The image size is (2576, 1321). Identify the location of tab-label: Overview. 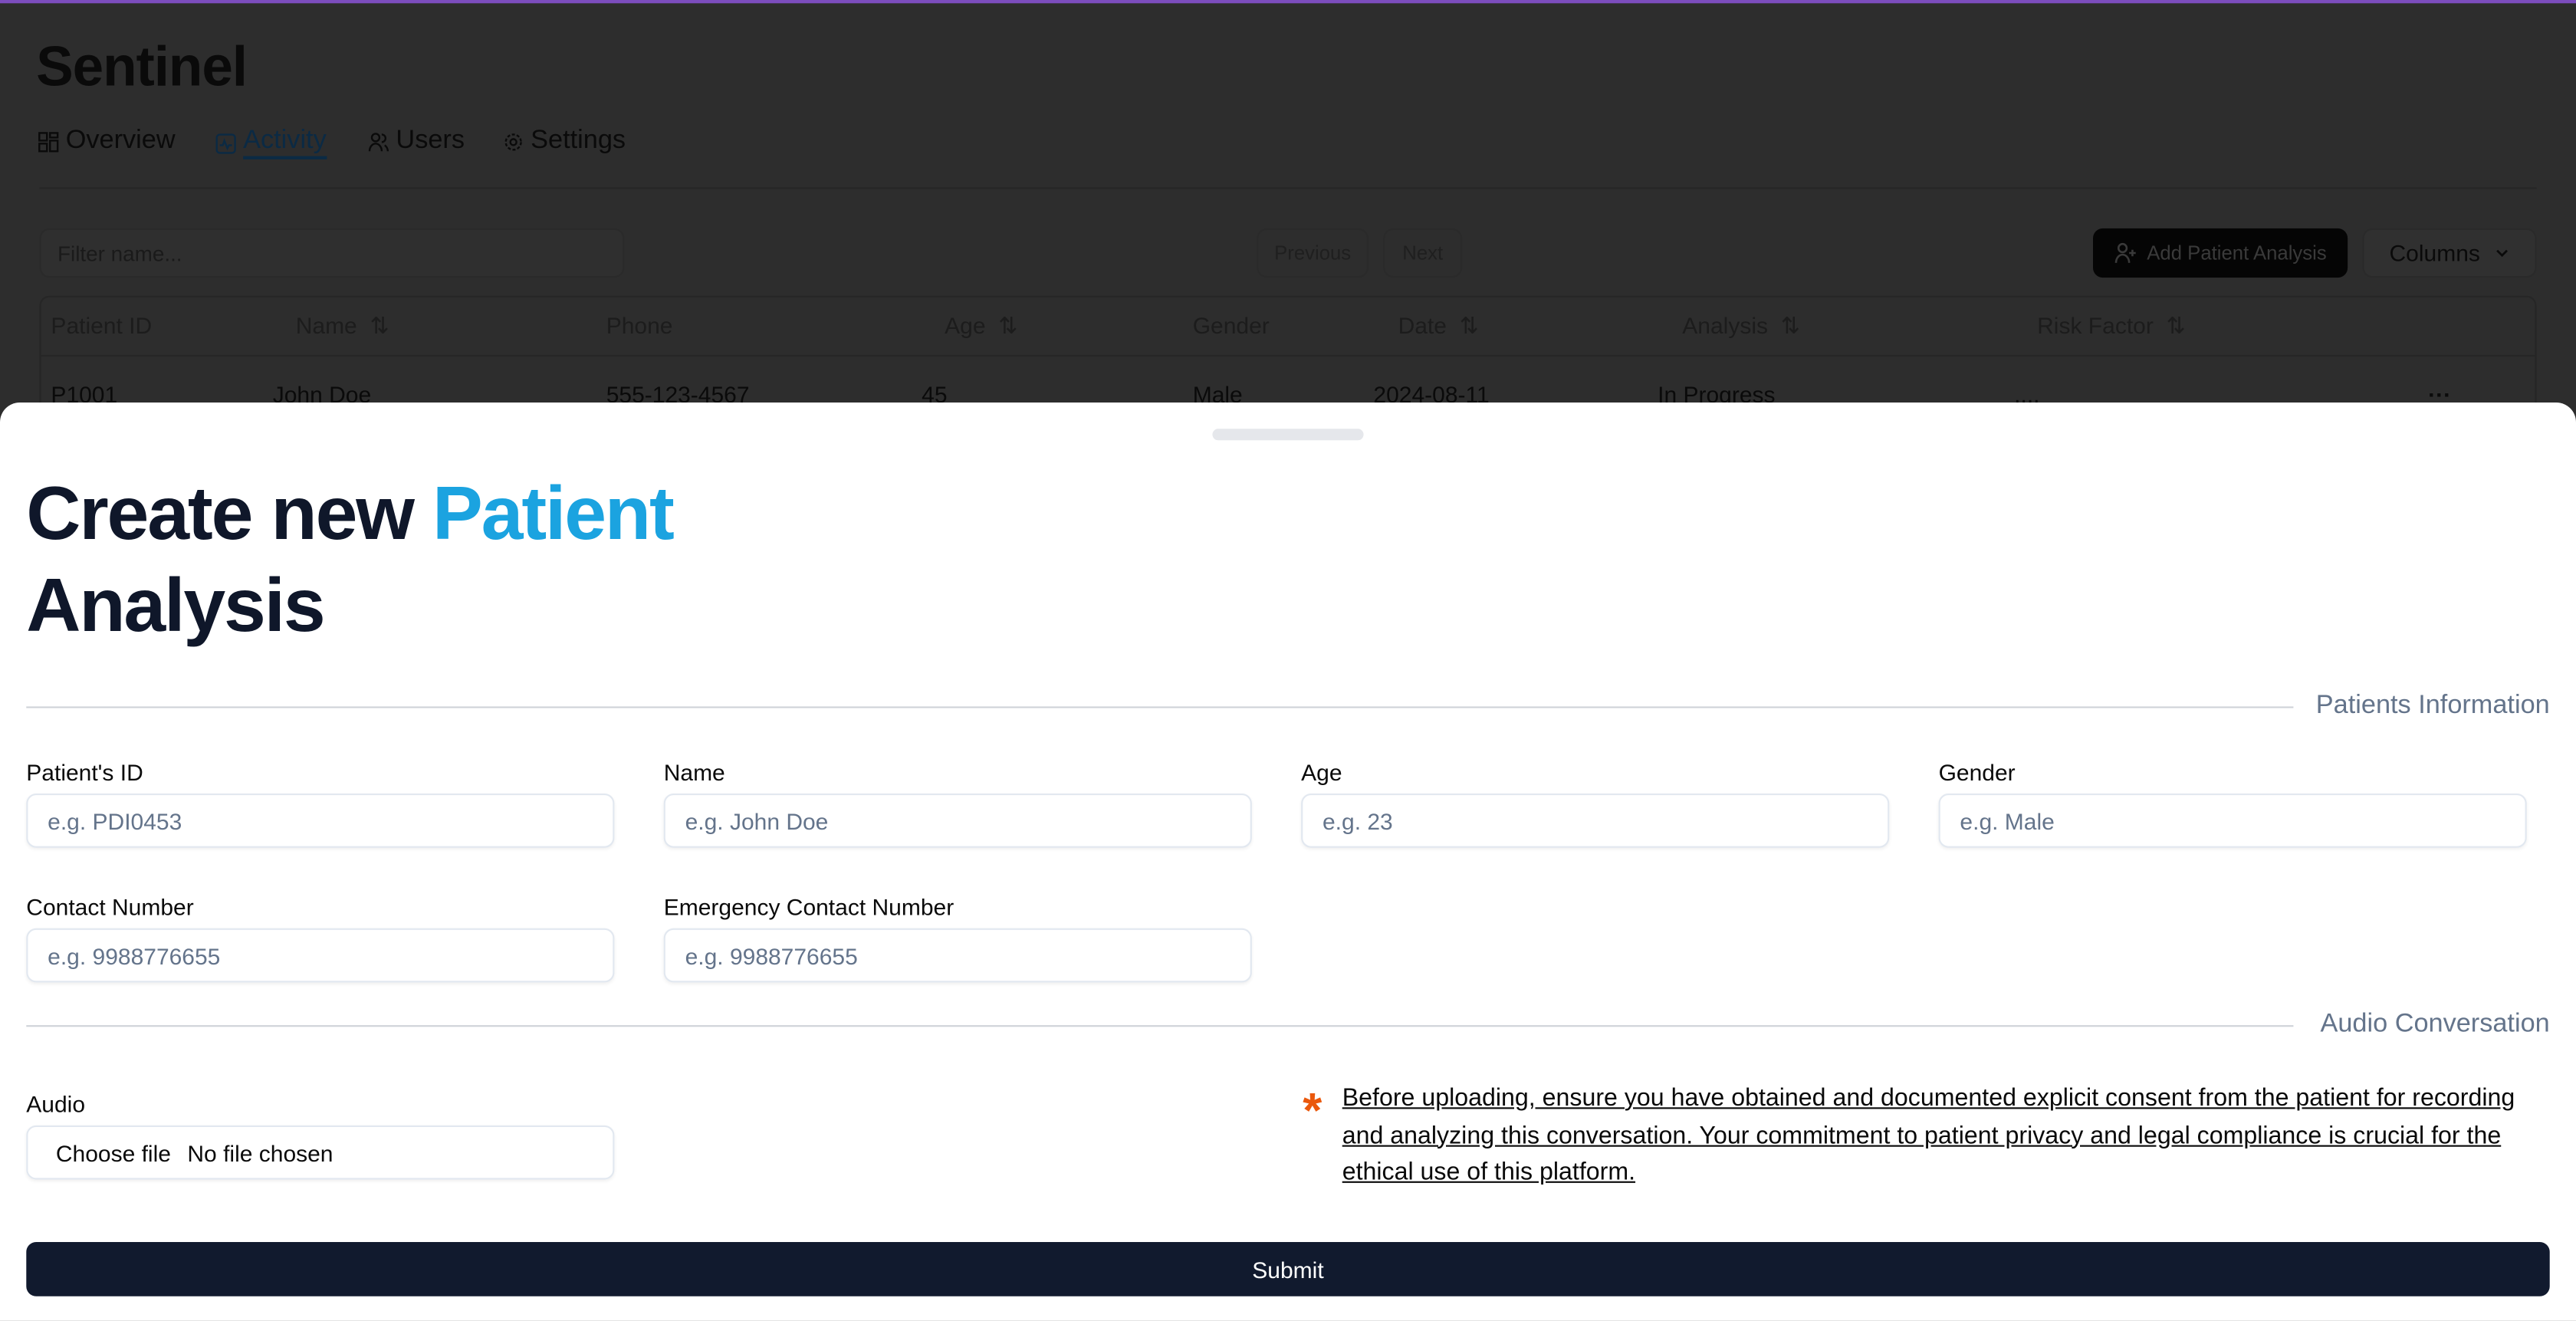
(120, 141).